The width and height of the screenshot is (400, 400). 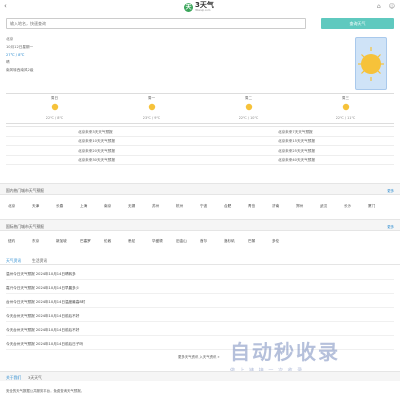 I want to click on city-link: 合肥, so click(x=227, y=206).